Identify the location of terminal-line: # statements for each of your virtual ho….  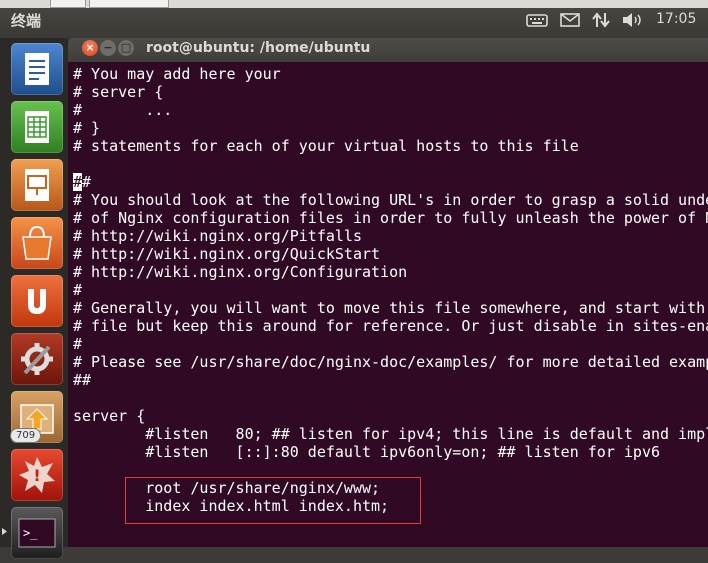
(326, 146).